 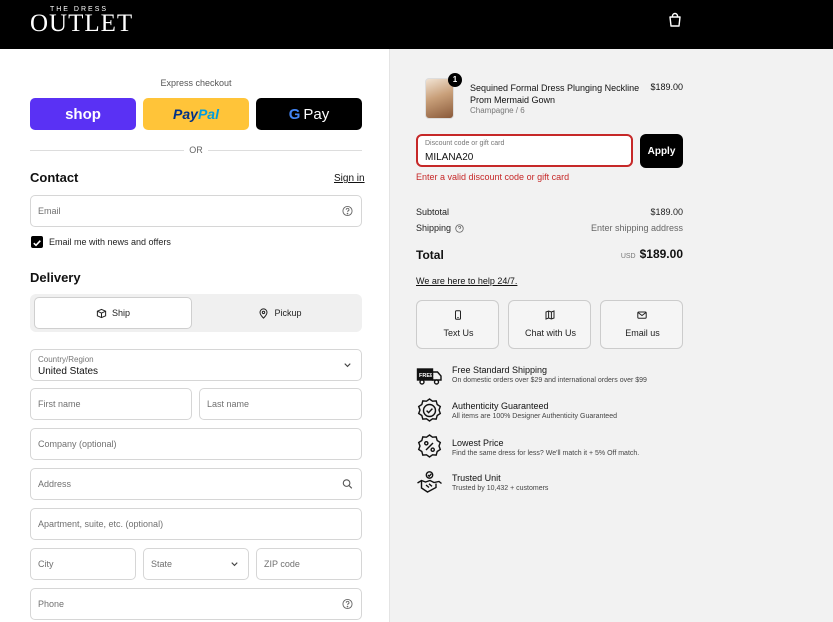 I want to click on zip-field: ZIP code, so click(x=309, y=564).